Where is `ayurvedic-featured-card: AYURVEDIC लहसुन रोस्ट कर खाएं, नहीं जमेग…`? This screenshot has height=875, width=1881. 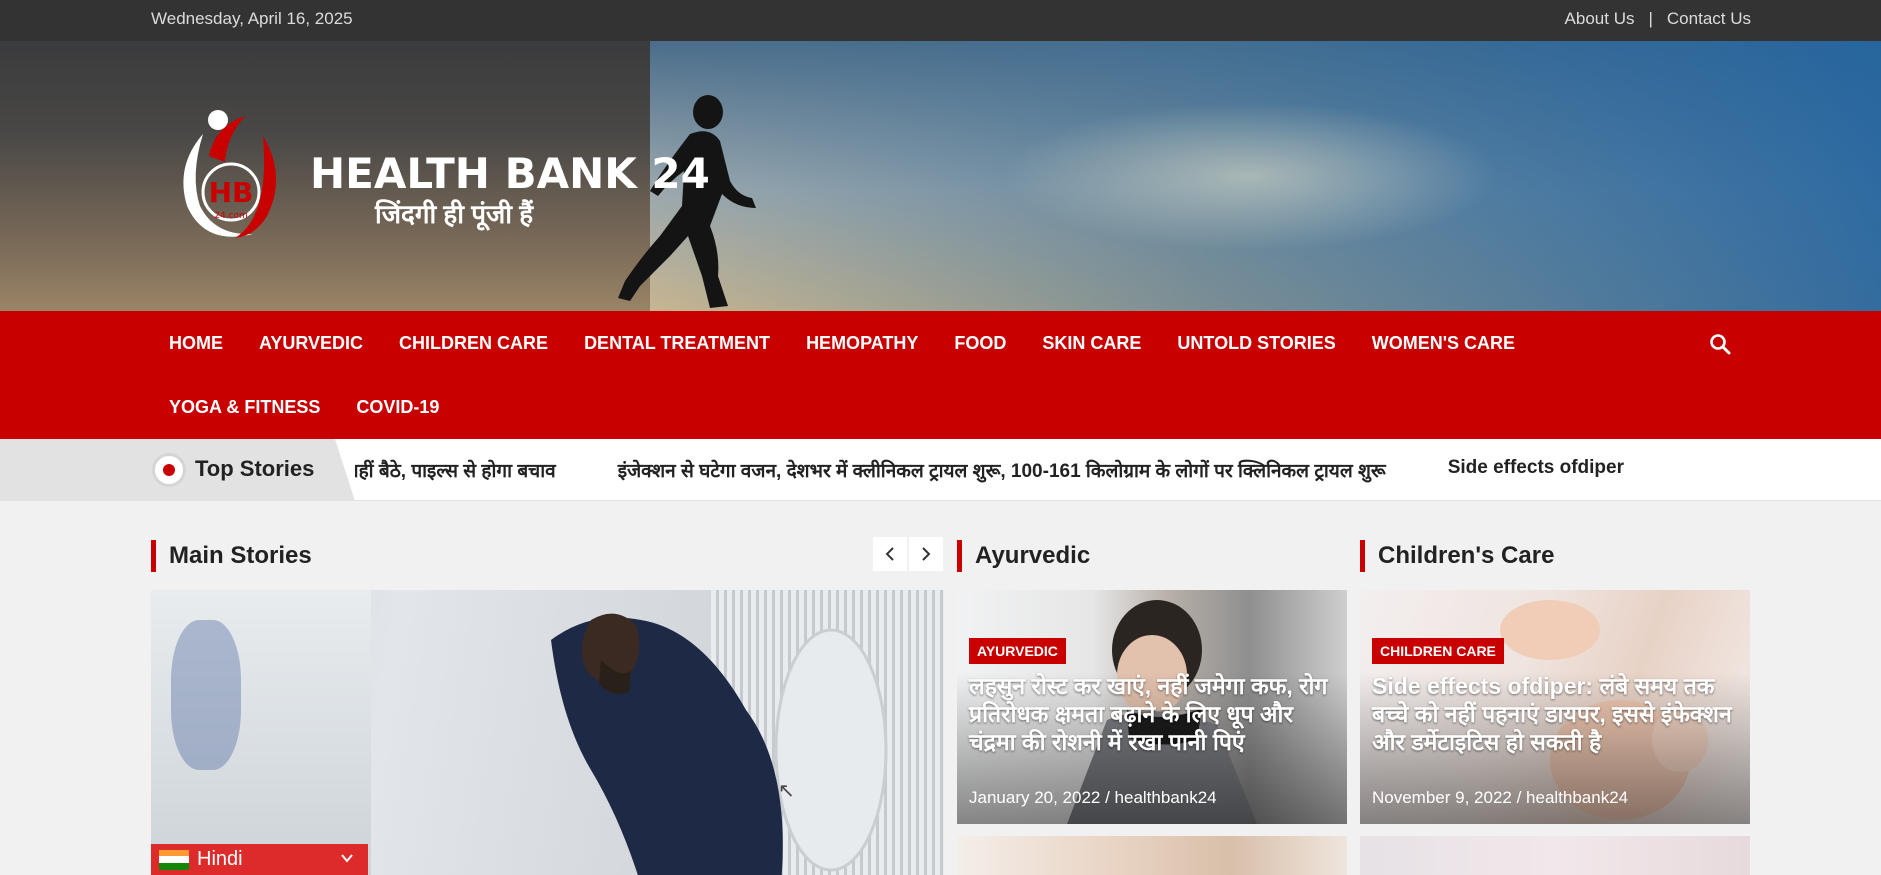 ayurvedic-featured-card: AYURVEDIC लहसुन रोस्ट कर खाएं, नहीं जमेग… is located at coordinates (1152, 707).